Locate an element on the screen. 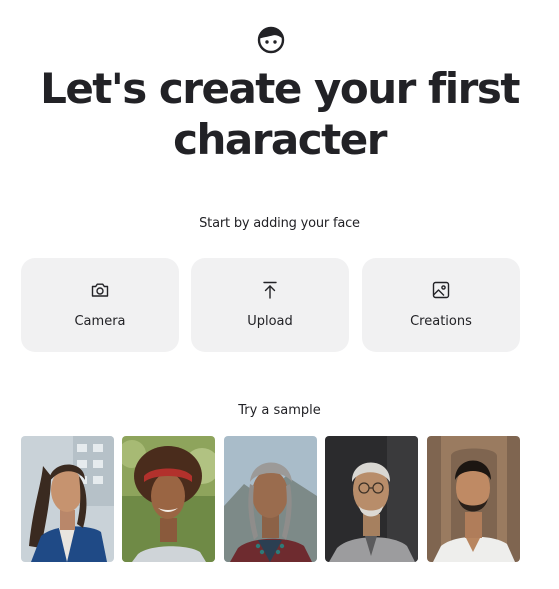 This screenshot has height=589, width=559. camera-button: Camera is located at coordinates (100, 305).